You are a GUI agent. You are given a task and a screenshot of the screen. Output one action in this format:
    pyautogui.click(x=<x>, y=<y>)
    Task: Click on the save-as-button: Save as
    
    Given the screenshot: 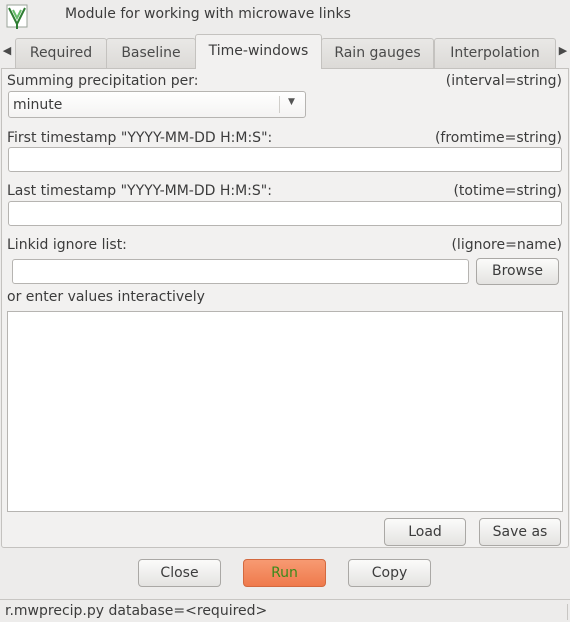 What is the action you would take?
    pyautogui.click(x=520, y=532)
    